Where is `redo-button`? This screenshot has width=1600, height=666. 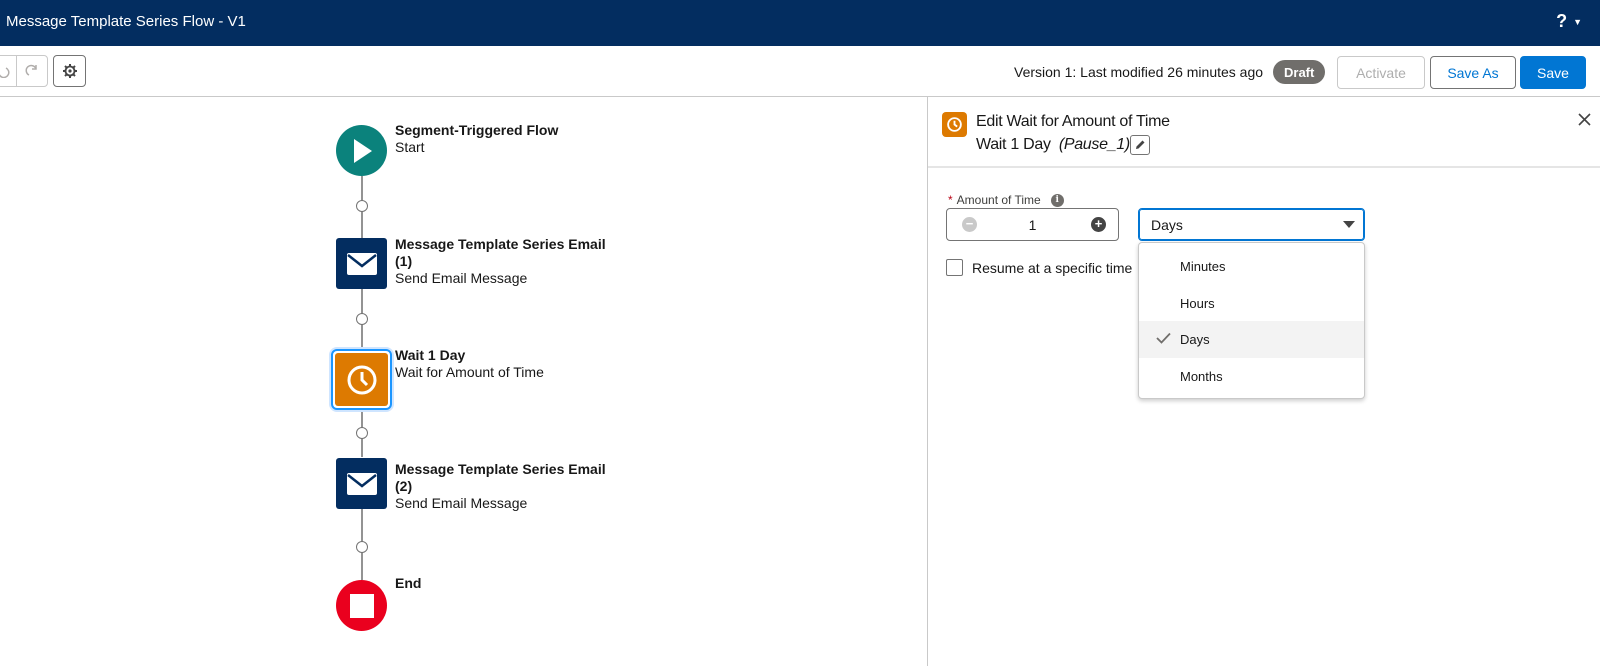
redo-button is located at coordinates (32, 71).